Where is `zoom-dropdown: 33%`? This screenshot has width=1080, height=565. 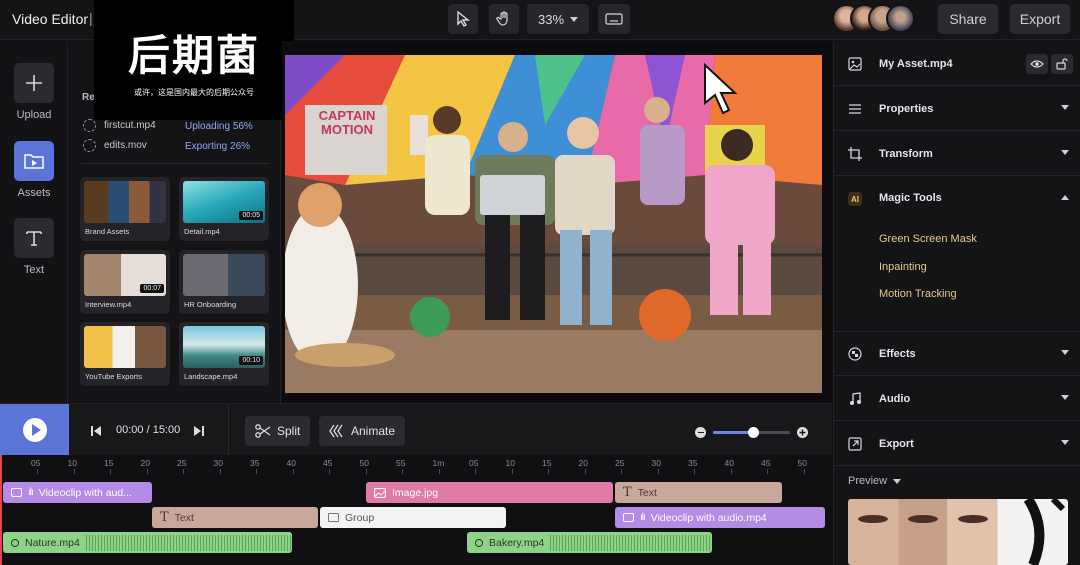
zoom-dropdown: 33% is located at coordinates (558, 19).